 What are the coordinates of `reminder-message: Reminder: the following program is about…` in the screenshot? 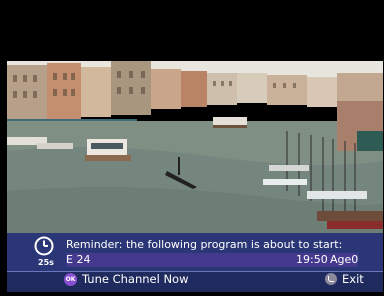 It's located at (204, 244).